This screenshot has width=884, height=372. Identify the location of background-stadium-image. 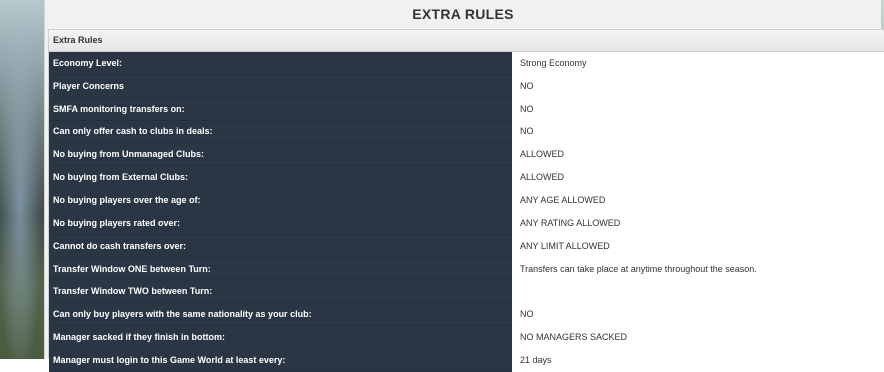
(22, 179).